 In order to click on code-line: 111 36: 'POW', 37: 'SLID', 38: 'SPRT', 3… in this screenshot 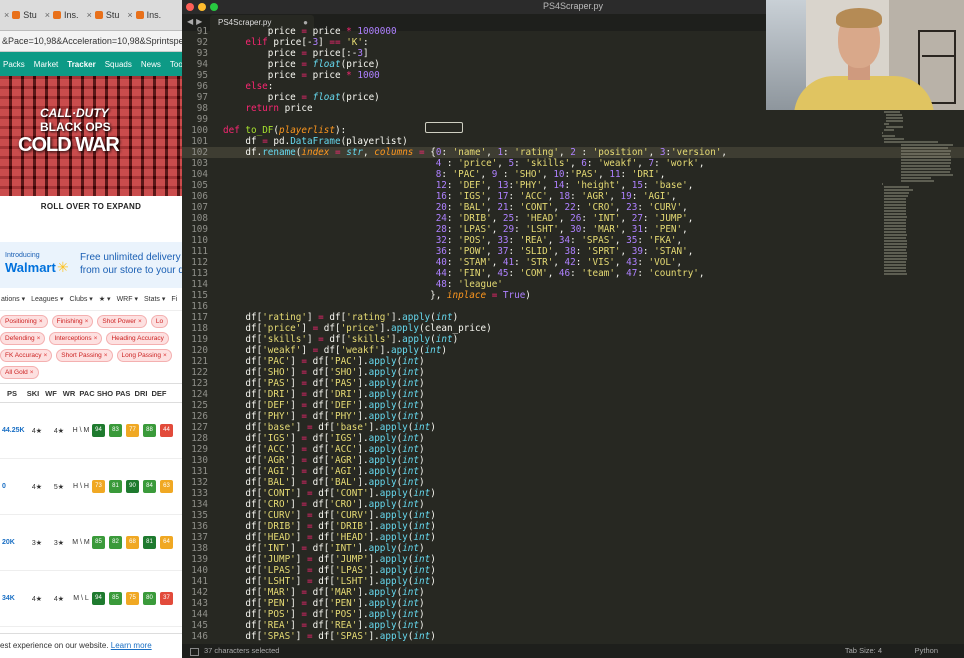, I will do `click(573, 251)`.